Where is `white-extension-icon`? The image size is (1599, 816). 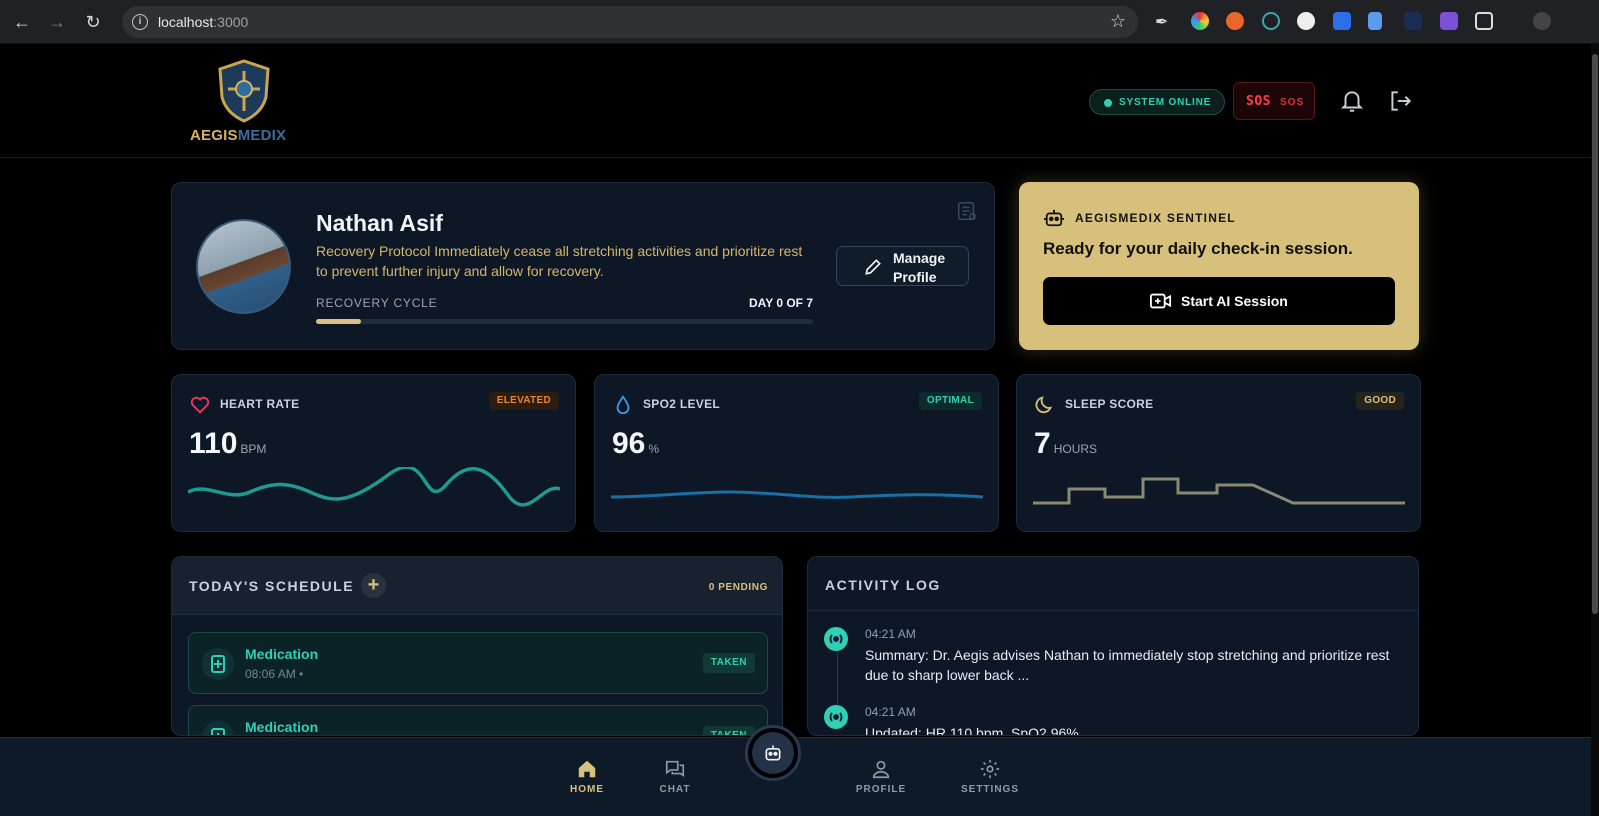 white-extension-icon is located at coordinates (1306, 21).